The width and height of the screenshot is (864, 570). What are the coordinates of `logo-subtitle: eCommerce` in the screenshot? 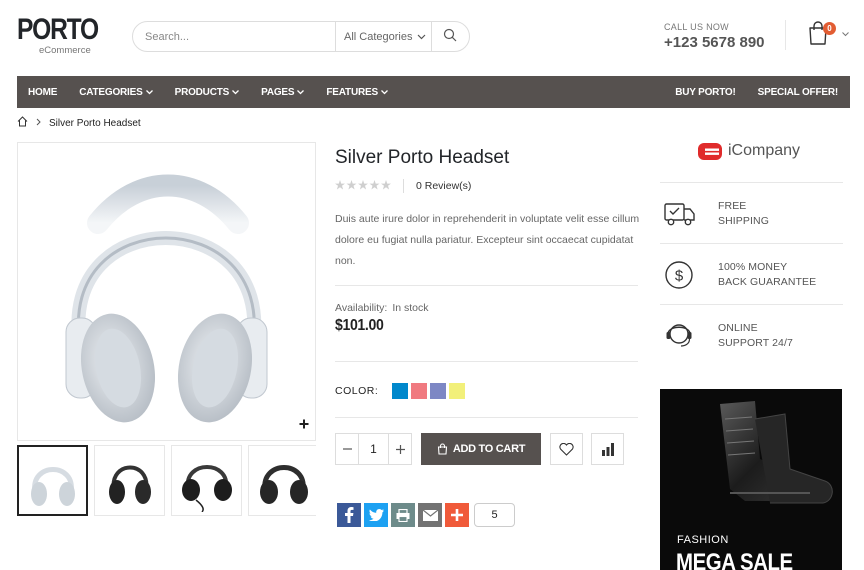 It's located at (65, 50).